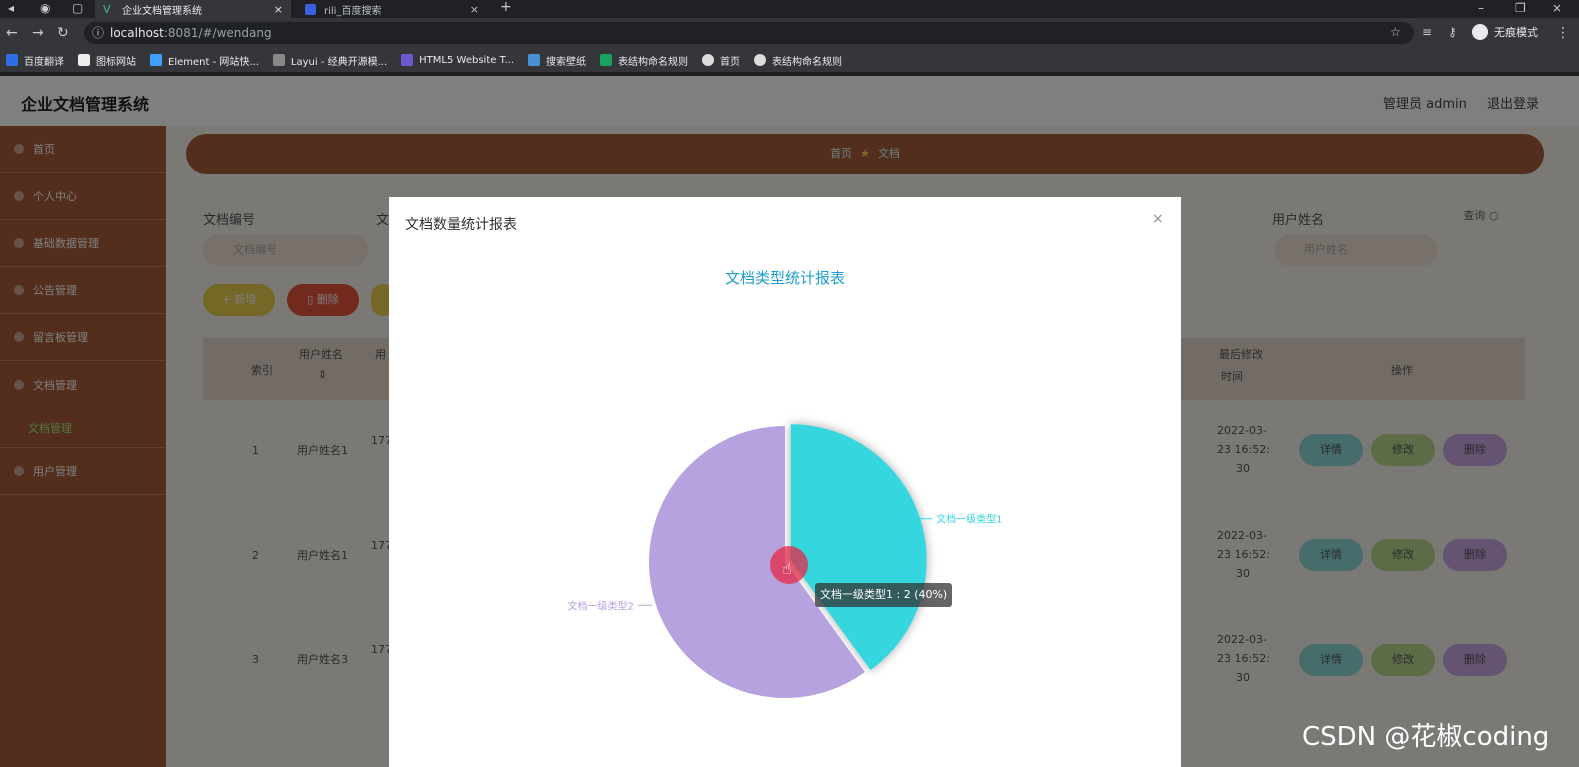 Image resolution: width=1579 pixels, height=767 pixels. I want to click on url-input: ⓘ localhost:8081/#/wendang, so click(749, 33).